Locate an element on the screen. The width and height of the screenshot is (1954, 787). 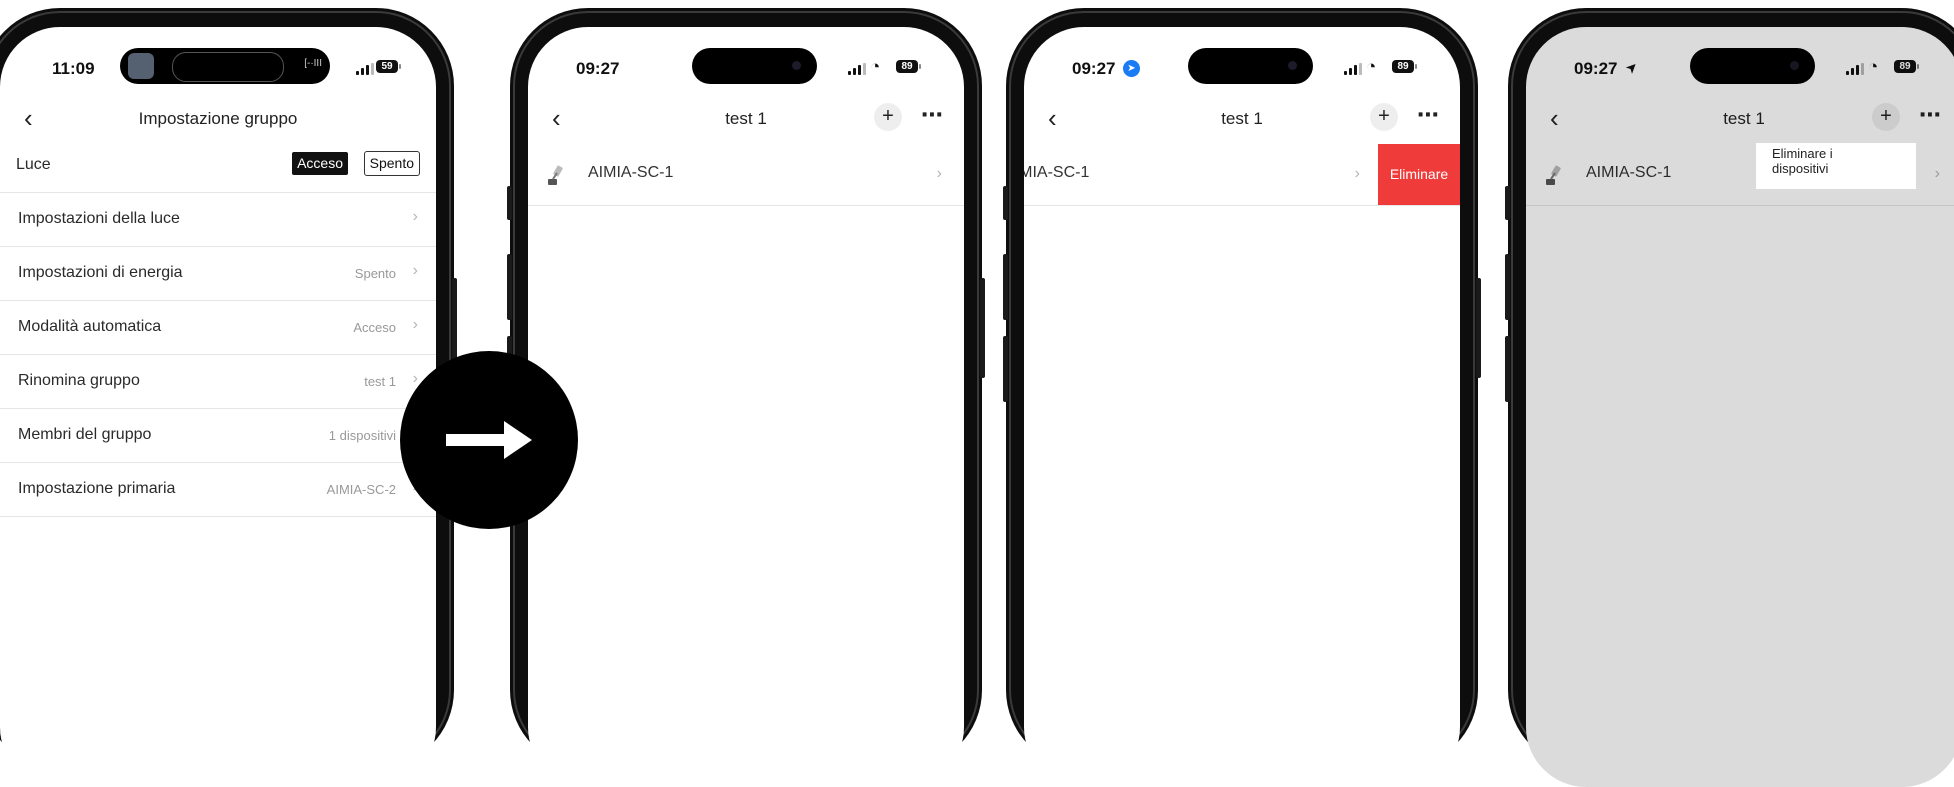
status-bar: 09:27 ◔ 89 is located at coordinates (746, 63).